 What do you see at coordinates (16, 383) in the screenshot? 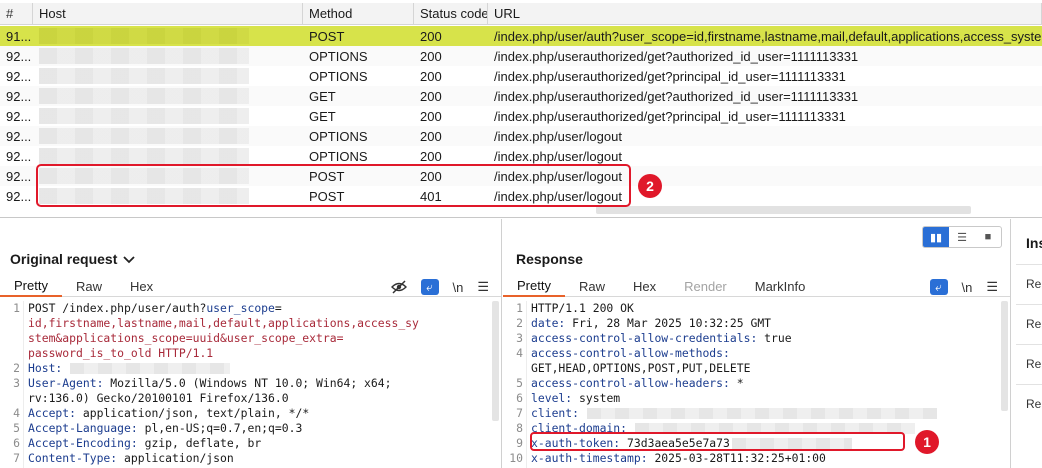
I see `line-number: 3` at bounding box center [16, 383].